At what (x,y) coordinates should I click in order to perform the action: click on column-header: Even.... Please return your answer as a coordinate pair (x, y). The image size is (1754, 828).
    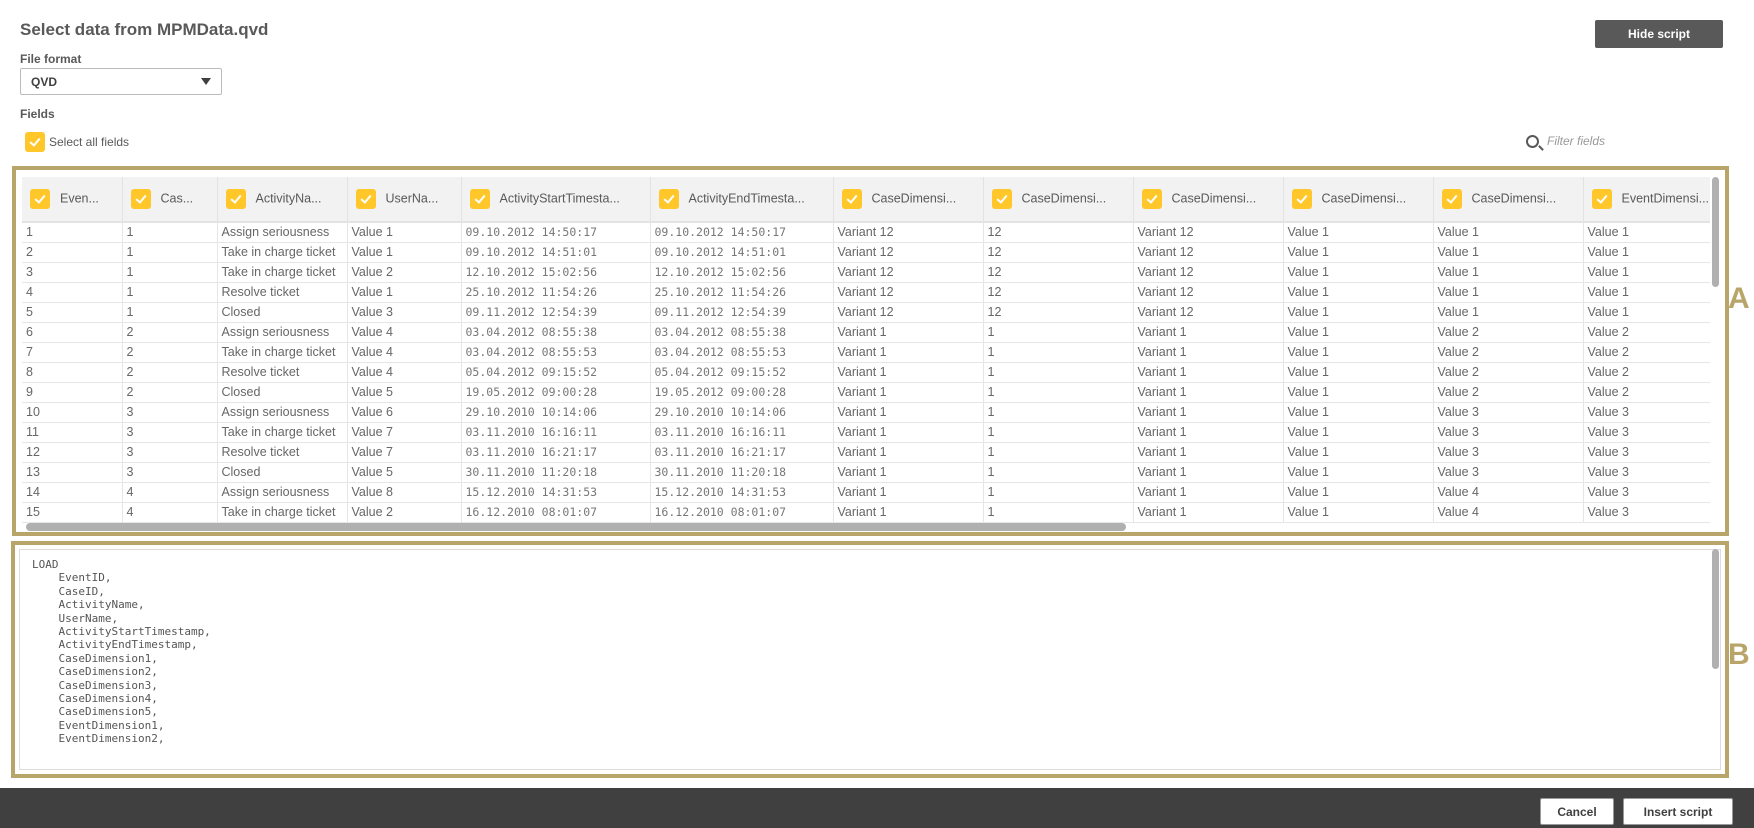
    Looking at the image, I should click on (72, 200).